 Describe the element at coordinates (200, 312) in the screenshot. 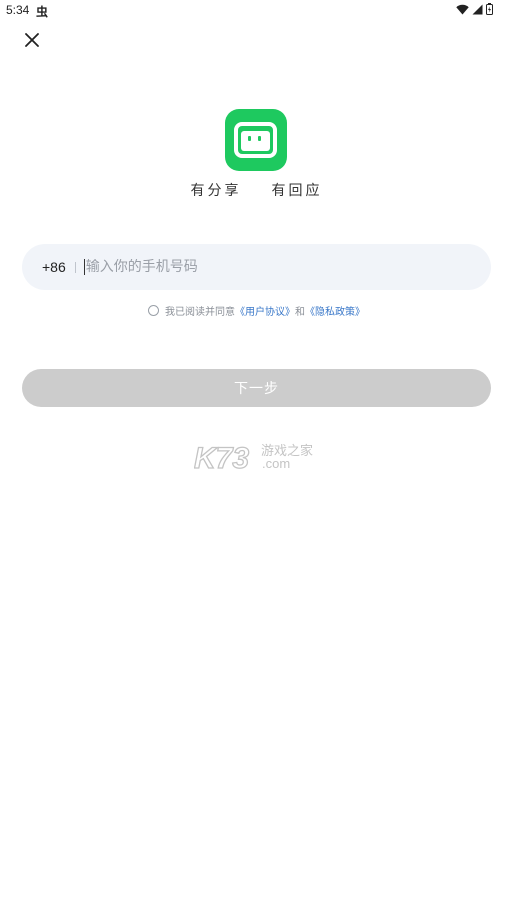

I see `agreement-prefix: 我已阅读并同意` at that location.